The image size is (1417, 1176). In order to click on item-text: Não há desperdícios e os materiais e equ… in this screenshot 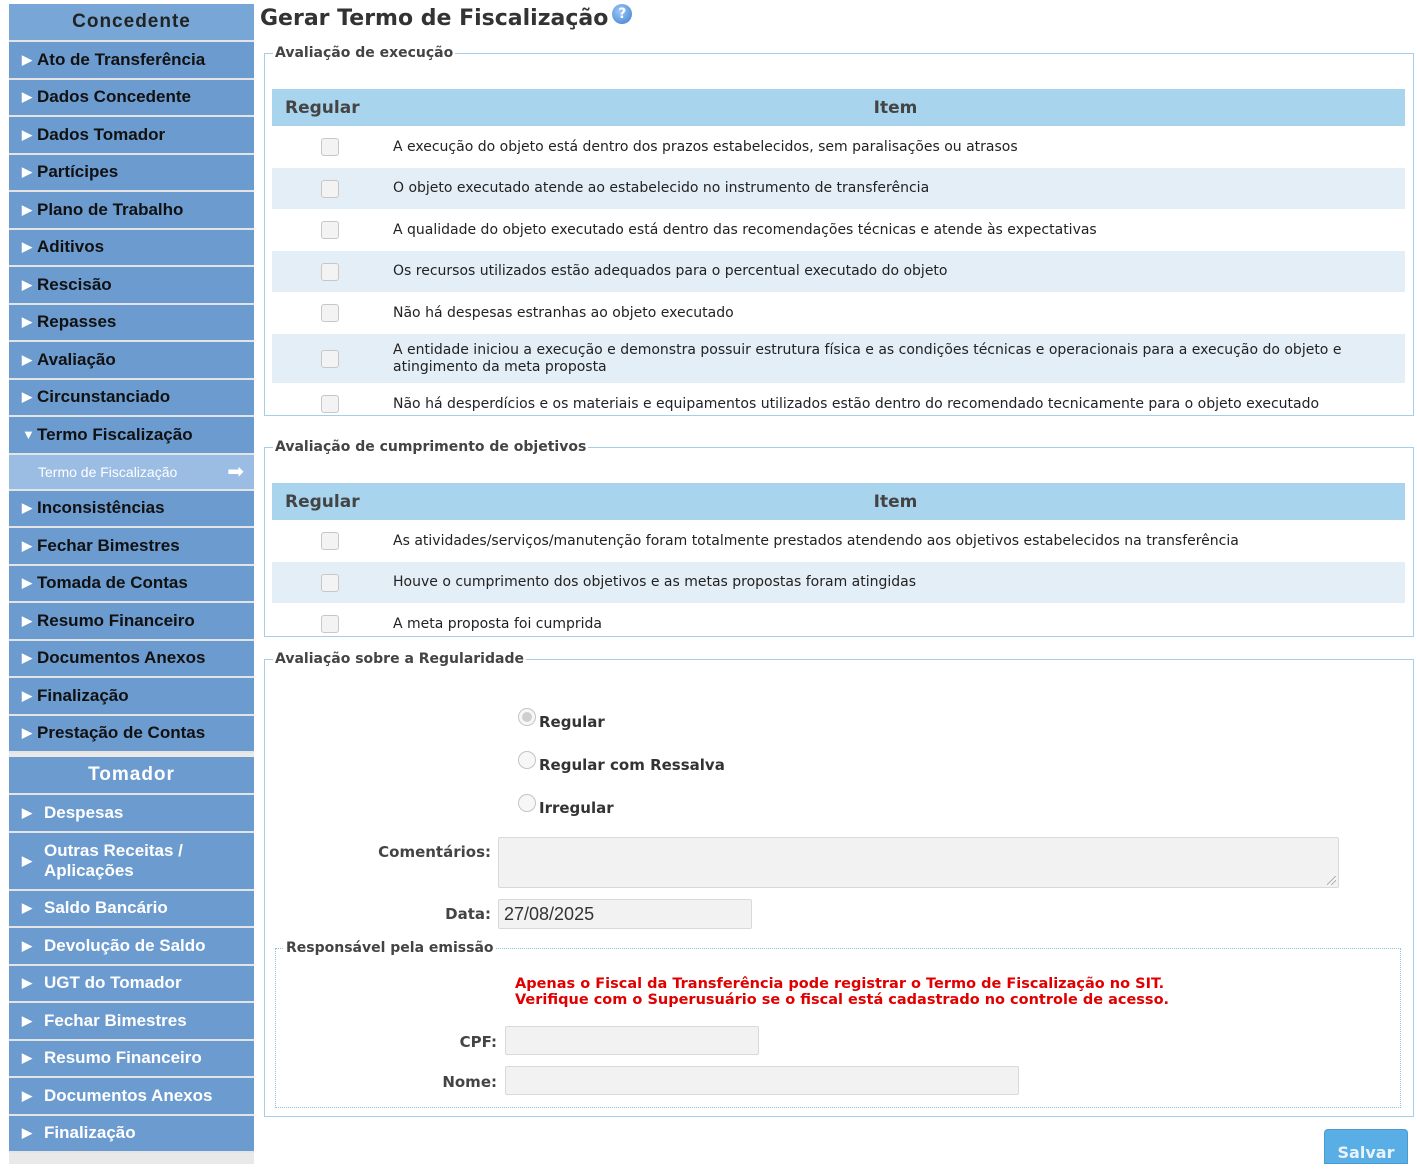, I will do `click(856, 403)`.